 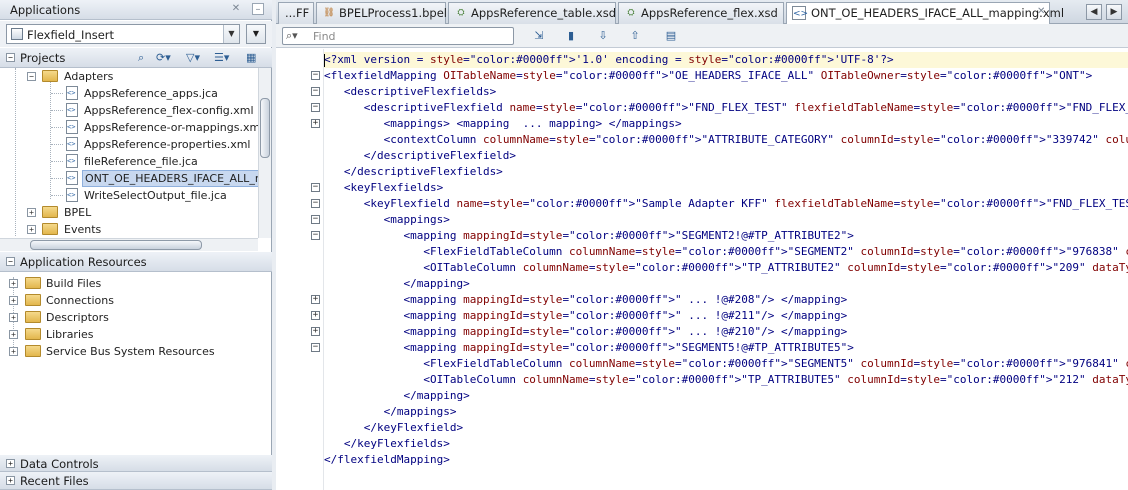 What do you see at coordinates (136, 10) in the screenshot?
I see `applications-panel-header: Applications ✕ –` at bounding box center [136, 10].